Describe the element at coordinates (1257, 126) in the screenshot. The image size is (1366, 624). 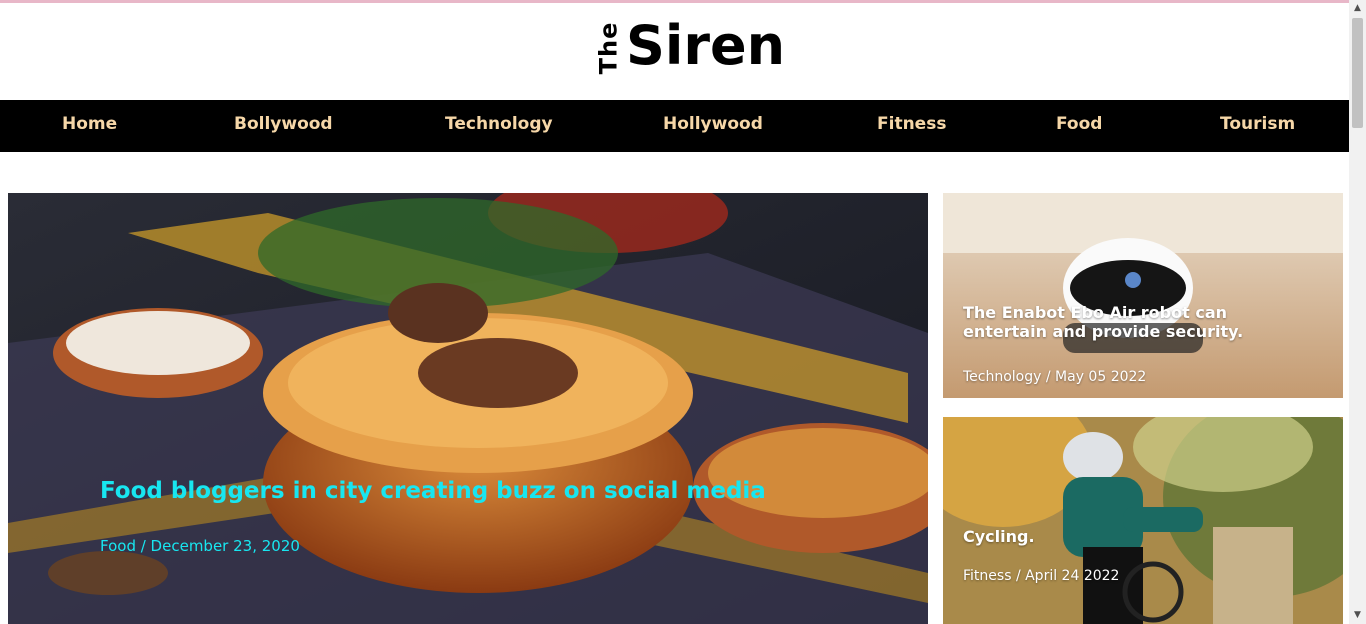
I see `nav-tourism: Tourism` at that location.